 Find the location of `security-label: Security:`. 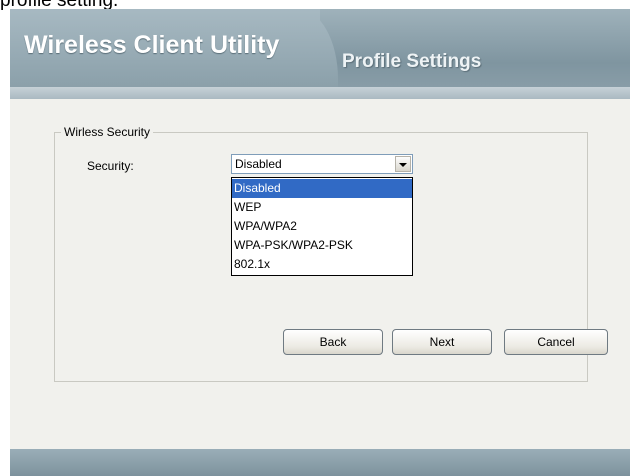

security-label: Security: is located at coordinates (110, 166).